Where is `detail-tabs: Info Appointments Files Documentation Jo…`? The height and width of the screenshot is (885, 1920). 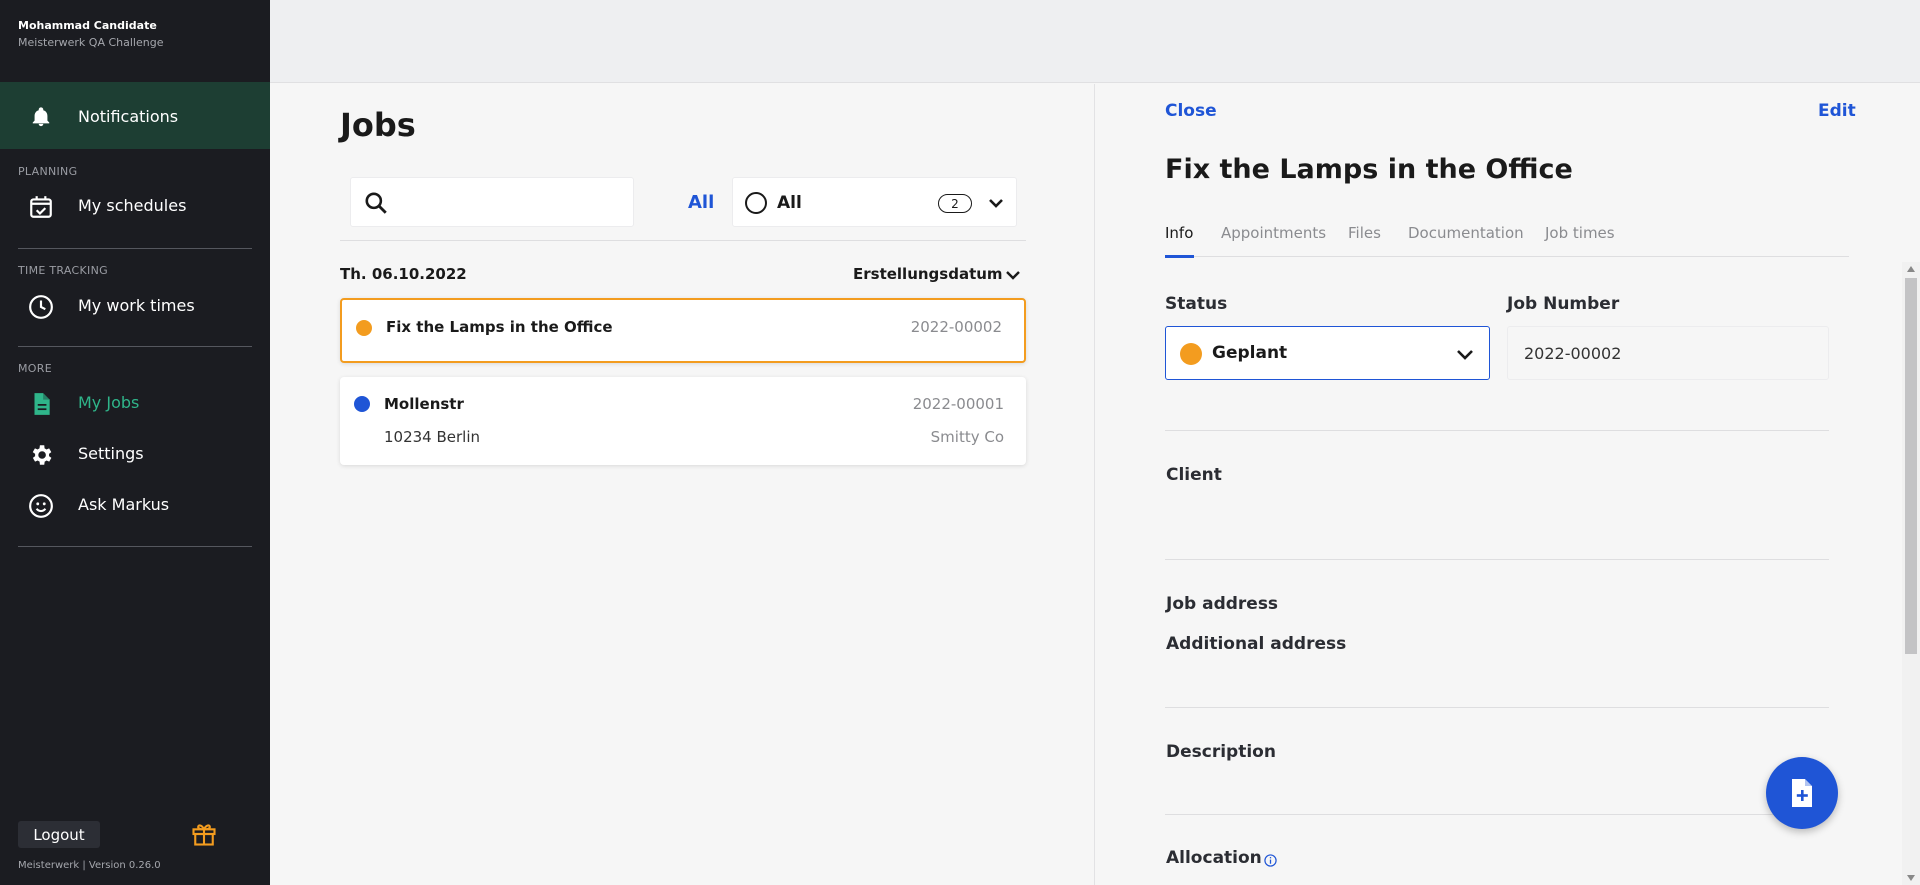
detail-tabs: Info Appointments Files Documentation Jo… is located at coordinates (1507, 241).